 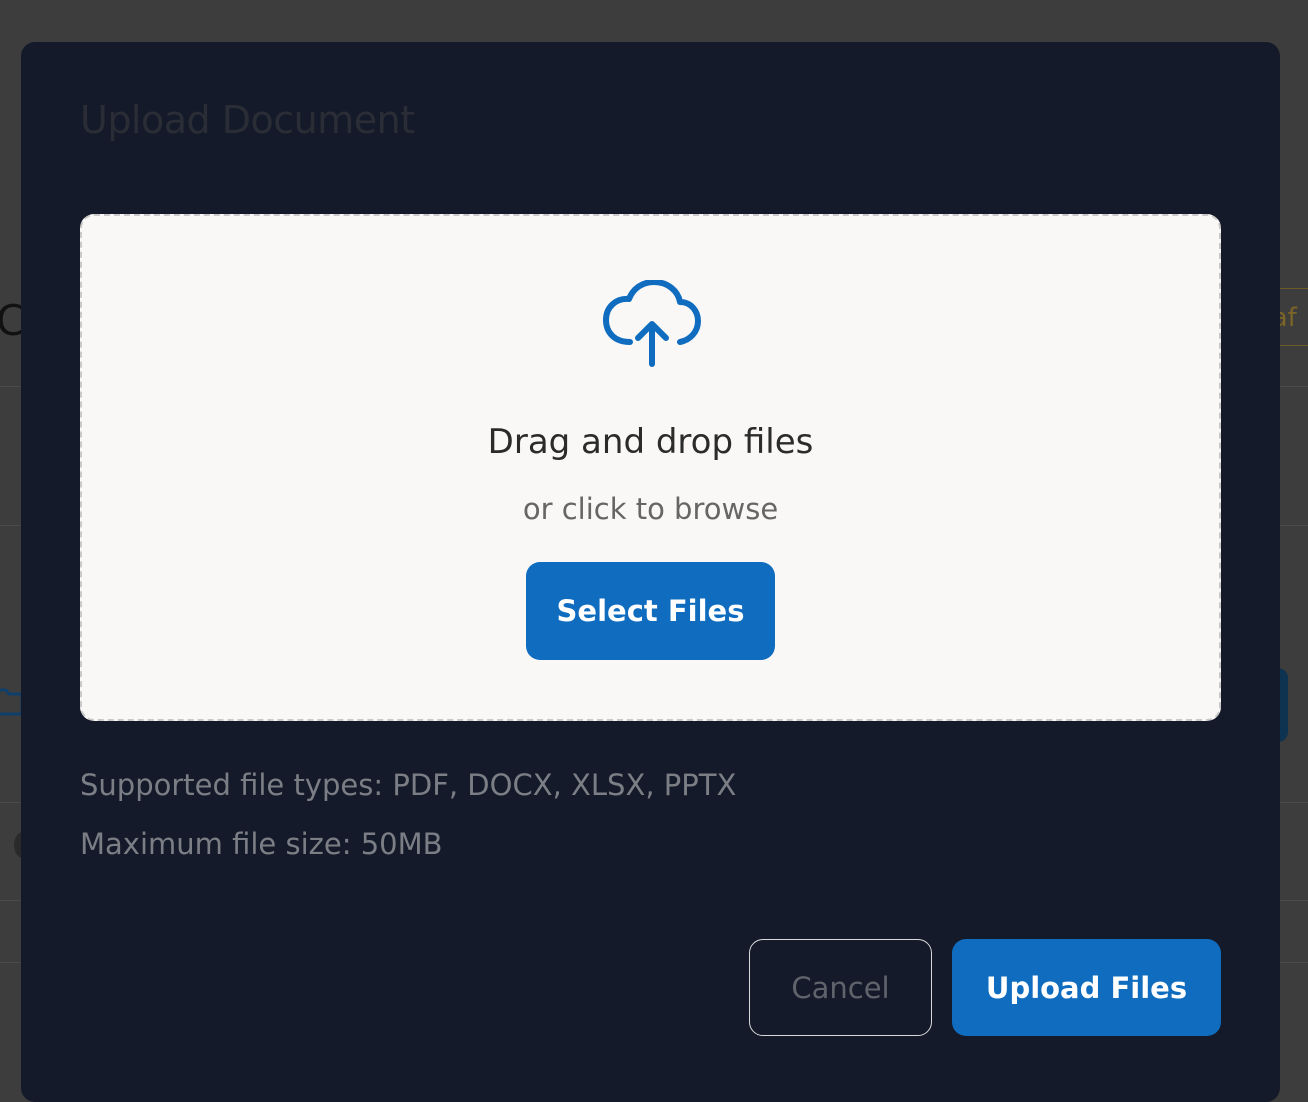 I want to click on select-files-button: Select Files, so click(x=650, y=611).